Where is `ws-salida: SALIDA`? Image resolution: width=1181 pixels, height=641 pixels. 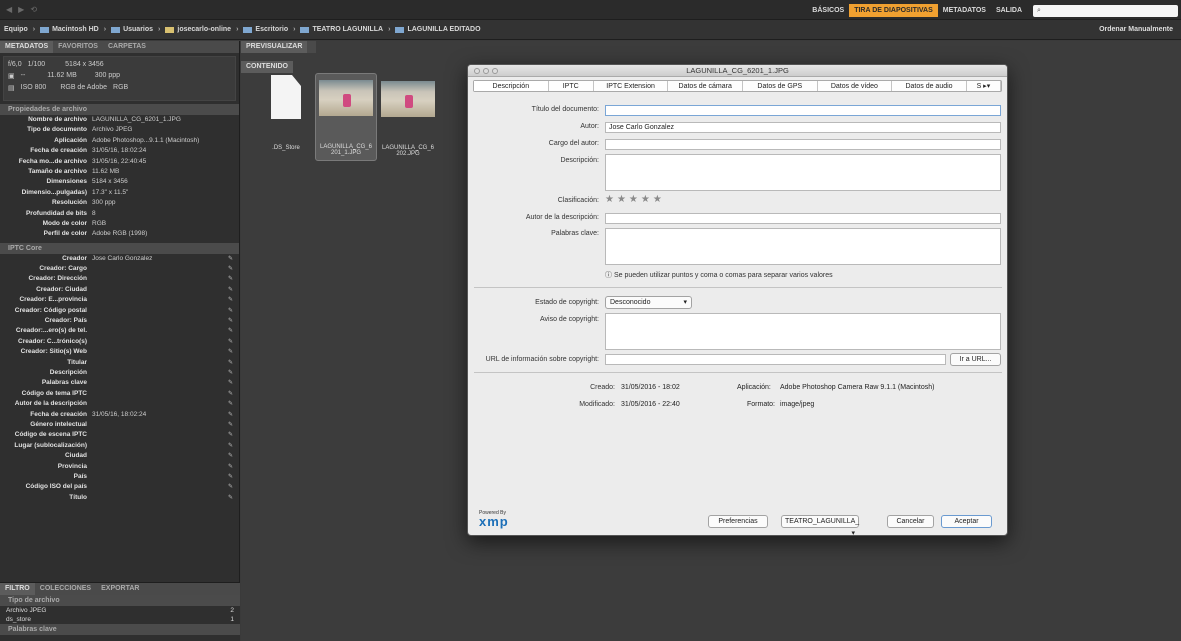
ws-salida: SALIDA is located at coordinates (1009, 10).